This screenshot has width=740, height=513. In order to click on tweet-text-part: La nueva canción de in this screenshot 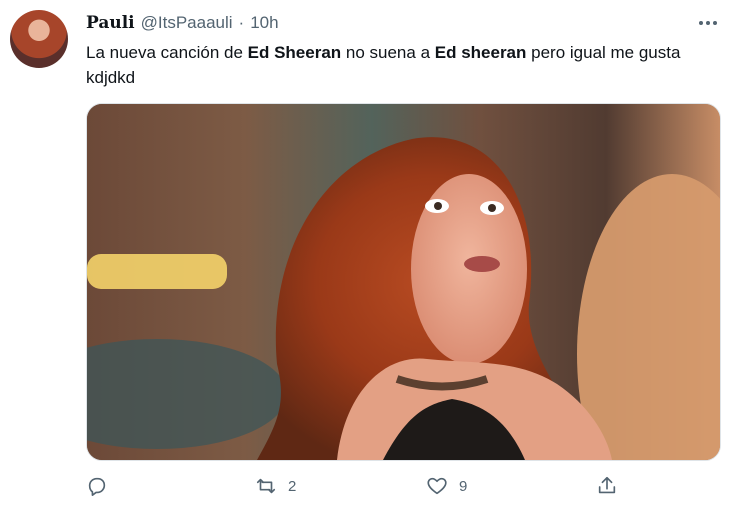, I will do `click(167, 52)`.